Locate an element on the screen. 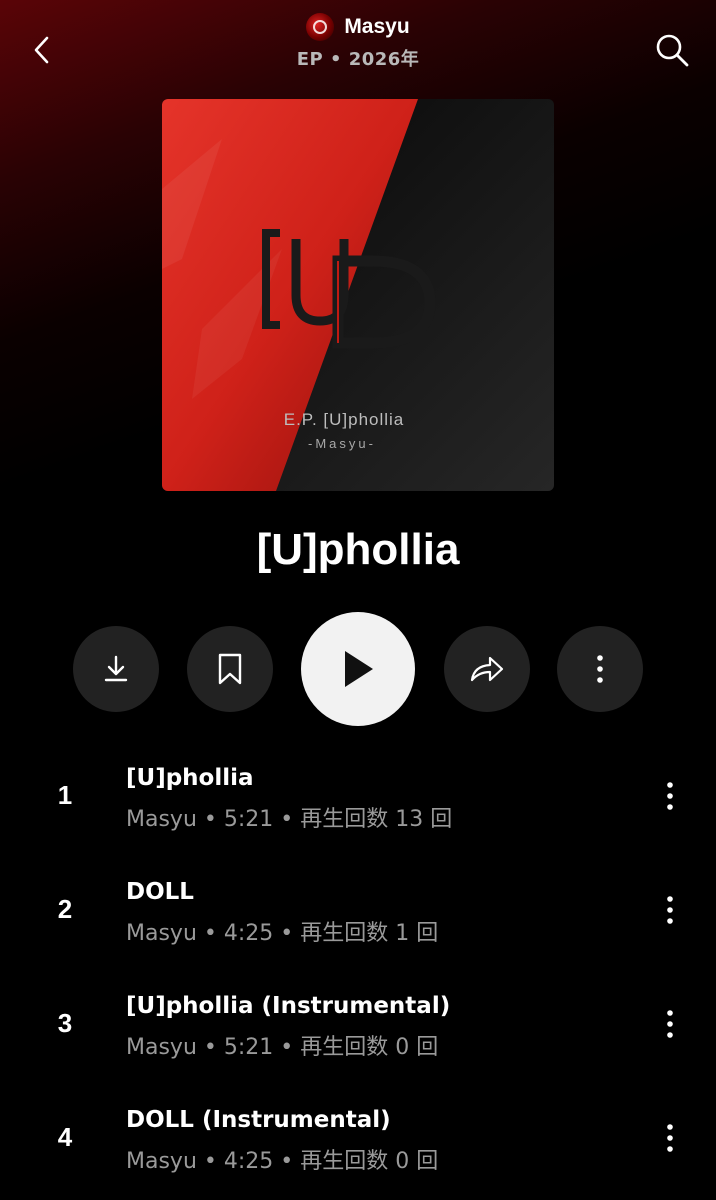 Image resolution: width=716 pixels, height=1200 pixels. play-icon is located at coordinates (359, 669).